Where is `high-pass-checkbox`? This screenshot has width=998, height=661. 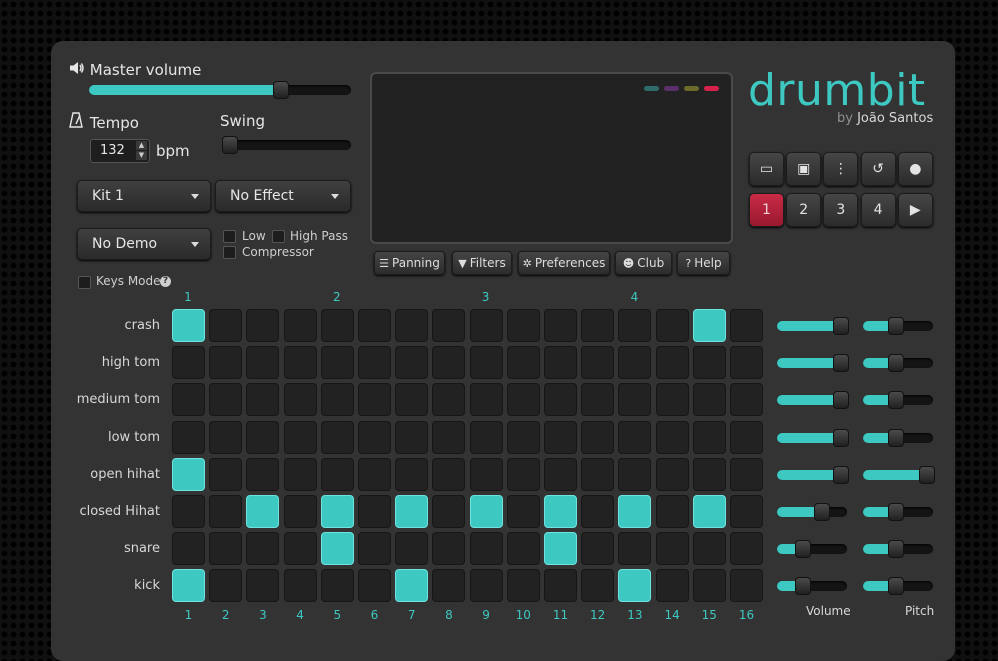
high-pass-checkbox is located at coordinates (278, 236).